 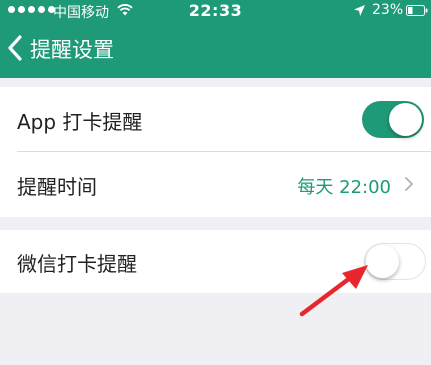 What do you see at coordinates (15, 48) in the screenshot?
I see `back-chevron-icon` at bounding box center [15, 48].